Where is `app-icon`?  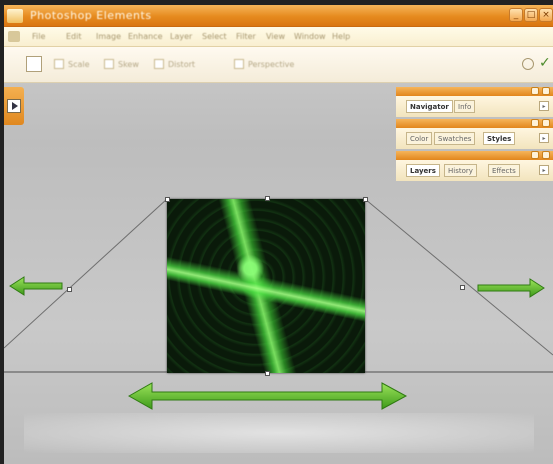 app-icon is located at coordinates (15, 16).